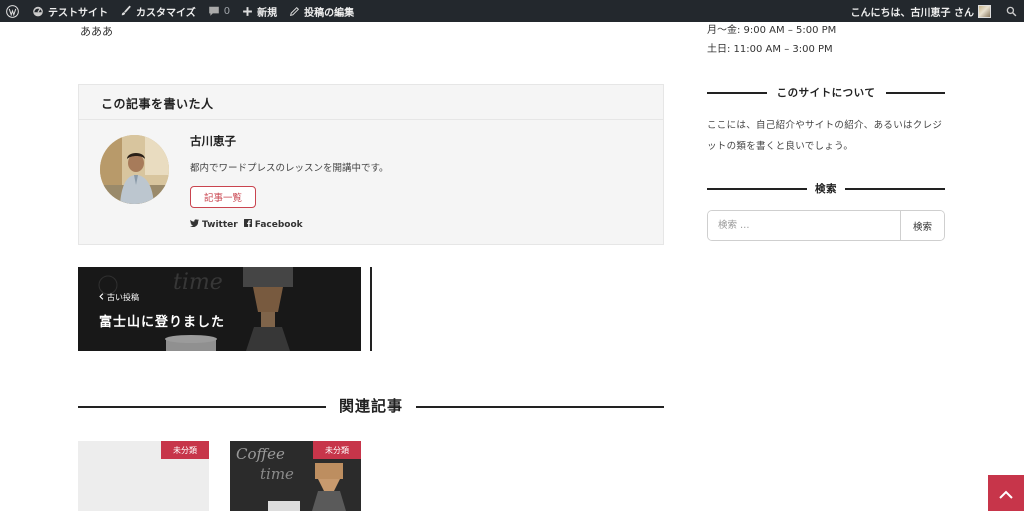 This screenshot has height=511, width=1024. What do you see at coordinates (247, 11) in the screenshot?
I see `plus-icon` at bounding box center [247, 11].